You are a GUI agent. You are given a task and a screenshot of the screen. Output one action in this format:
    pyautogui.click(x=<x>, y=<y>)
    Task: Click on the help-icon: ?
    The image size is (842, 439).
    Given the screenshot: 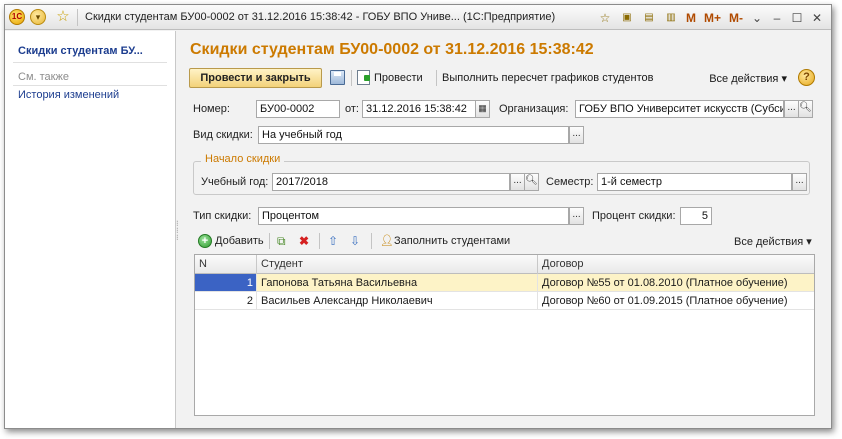 What is the action you would take?
    pyautogui.click(x=806, y=77)
    